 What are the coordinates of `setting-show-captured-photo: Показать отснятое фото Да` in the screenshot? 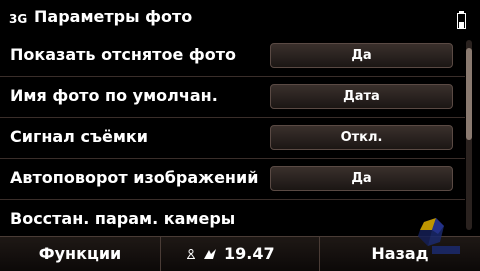 It's located at (232, 56).